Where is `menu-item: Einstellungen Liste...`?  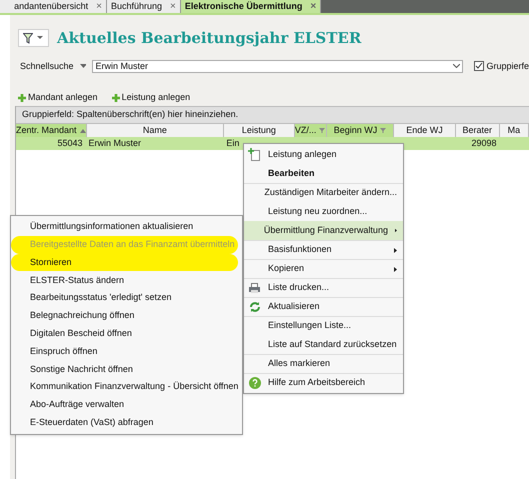 menu-item: Einstellungen Liste... is located at coordinates (323, 325).